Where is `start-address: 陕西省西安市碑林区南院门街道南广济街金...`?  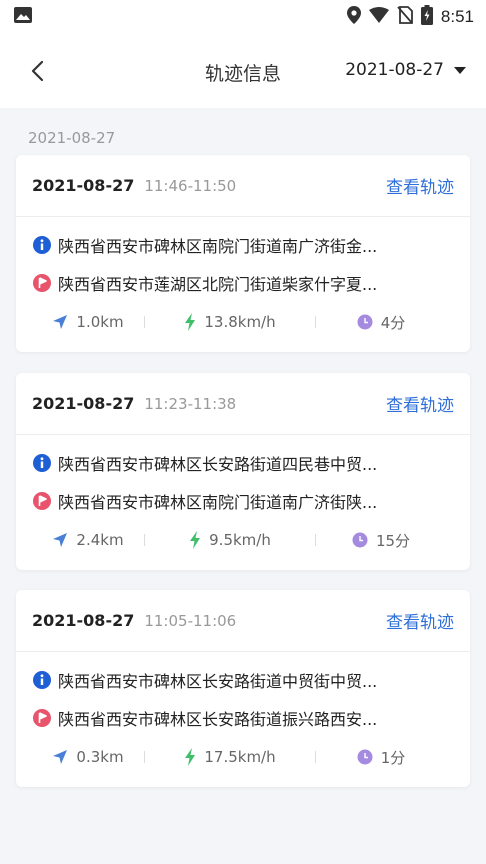 start-address: 陕西省西安市碑林区南院门街道南广济街金... is located at coordinates (218, 246).